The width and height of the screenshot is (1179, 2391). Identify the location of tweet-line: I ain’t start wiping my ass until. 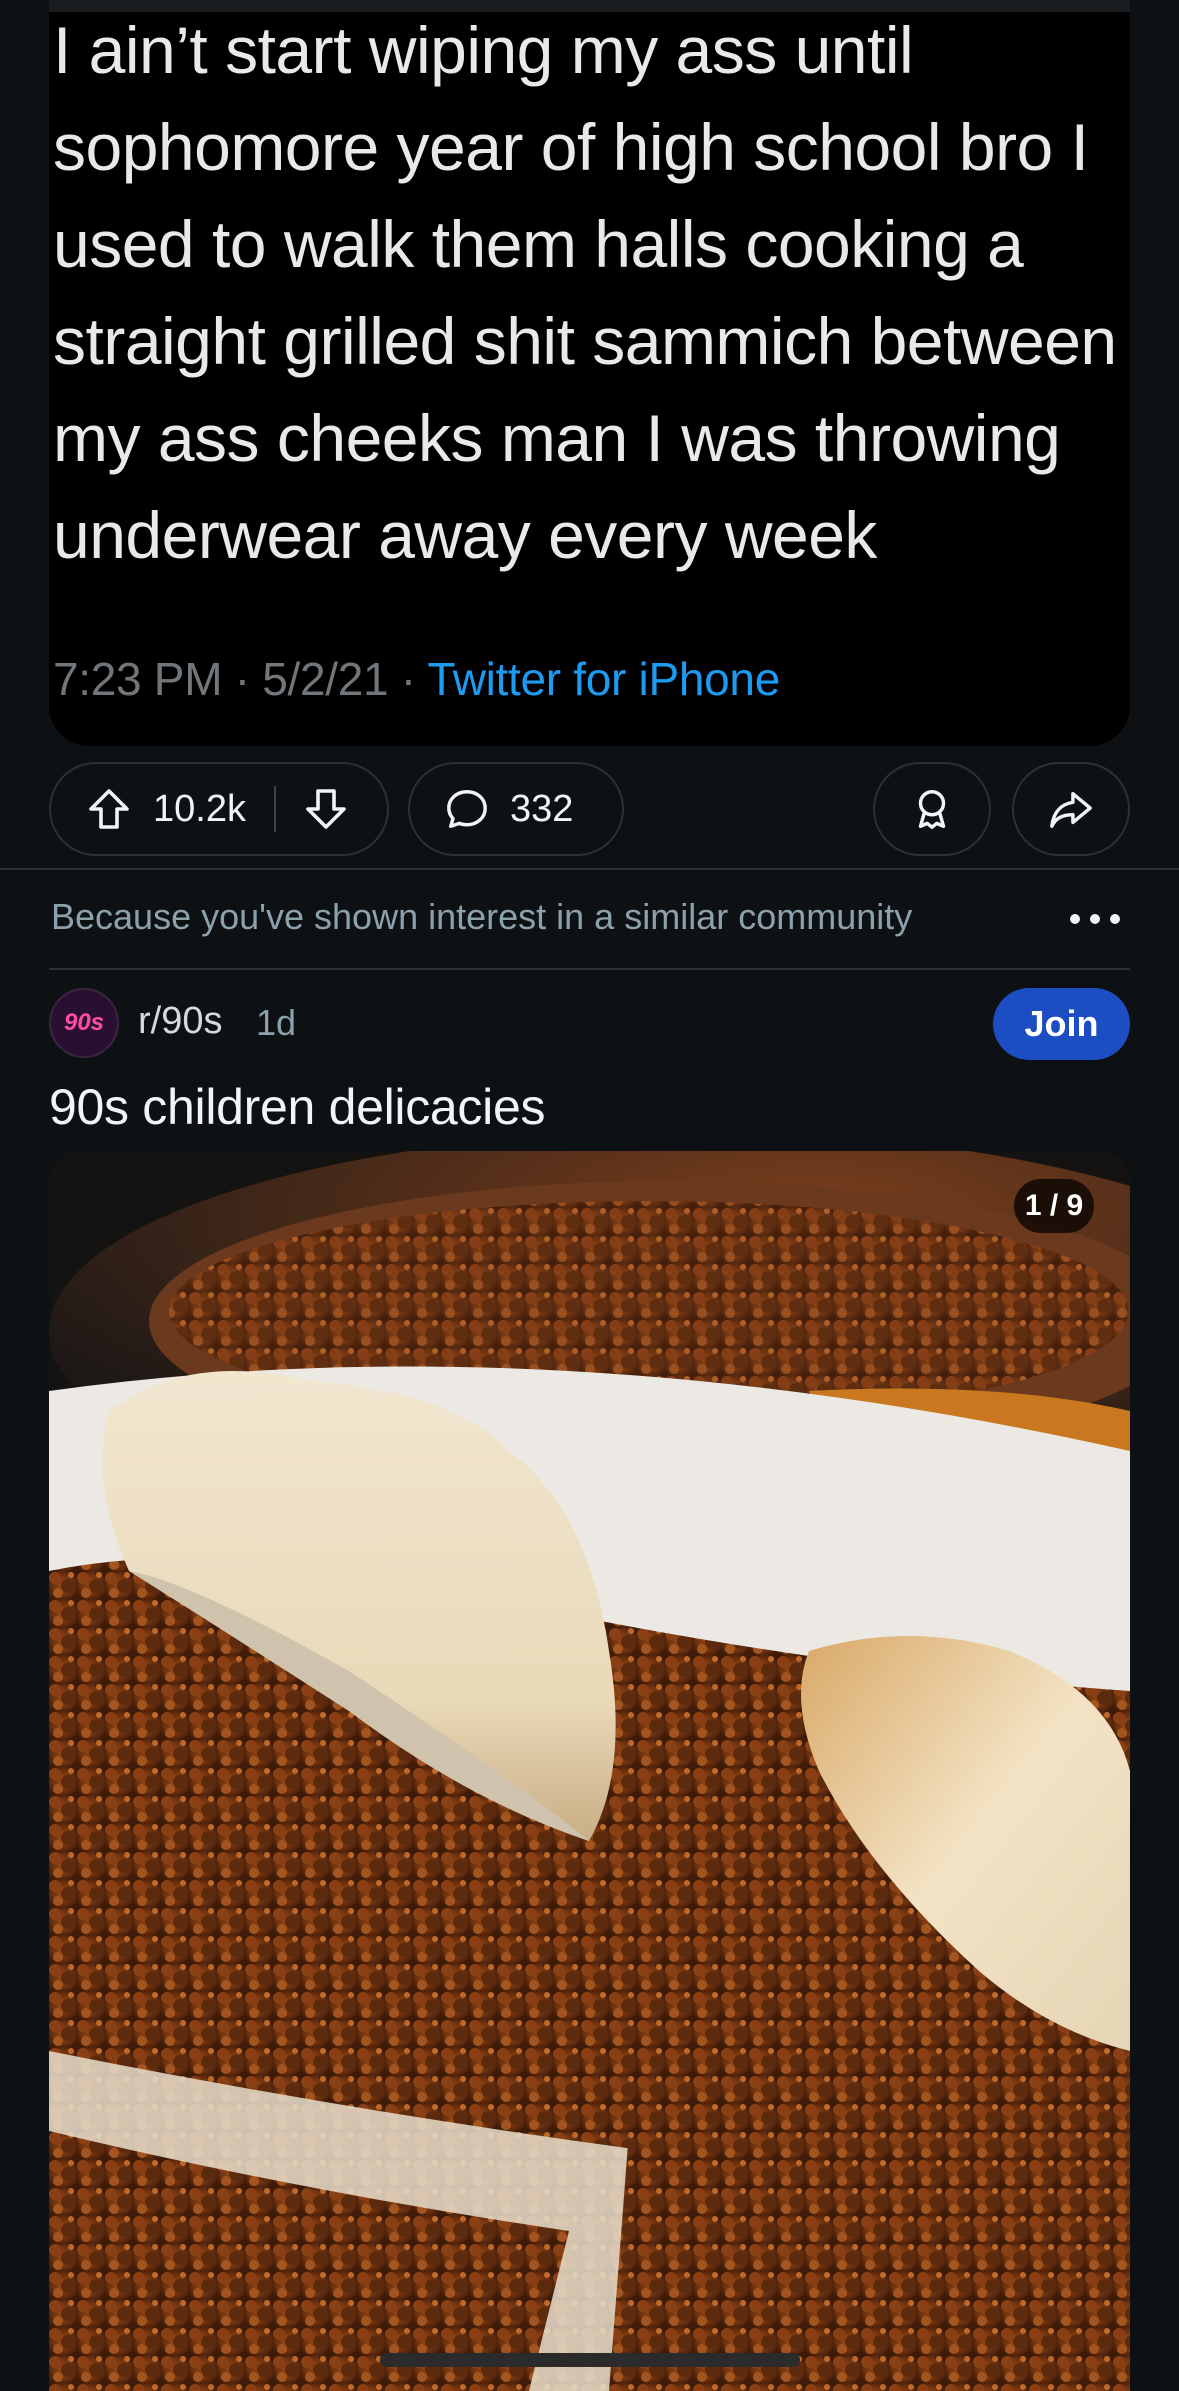
(483, 50).